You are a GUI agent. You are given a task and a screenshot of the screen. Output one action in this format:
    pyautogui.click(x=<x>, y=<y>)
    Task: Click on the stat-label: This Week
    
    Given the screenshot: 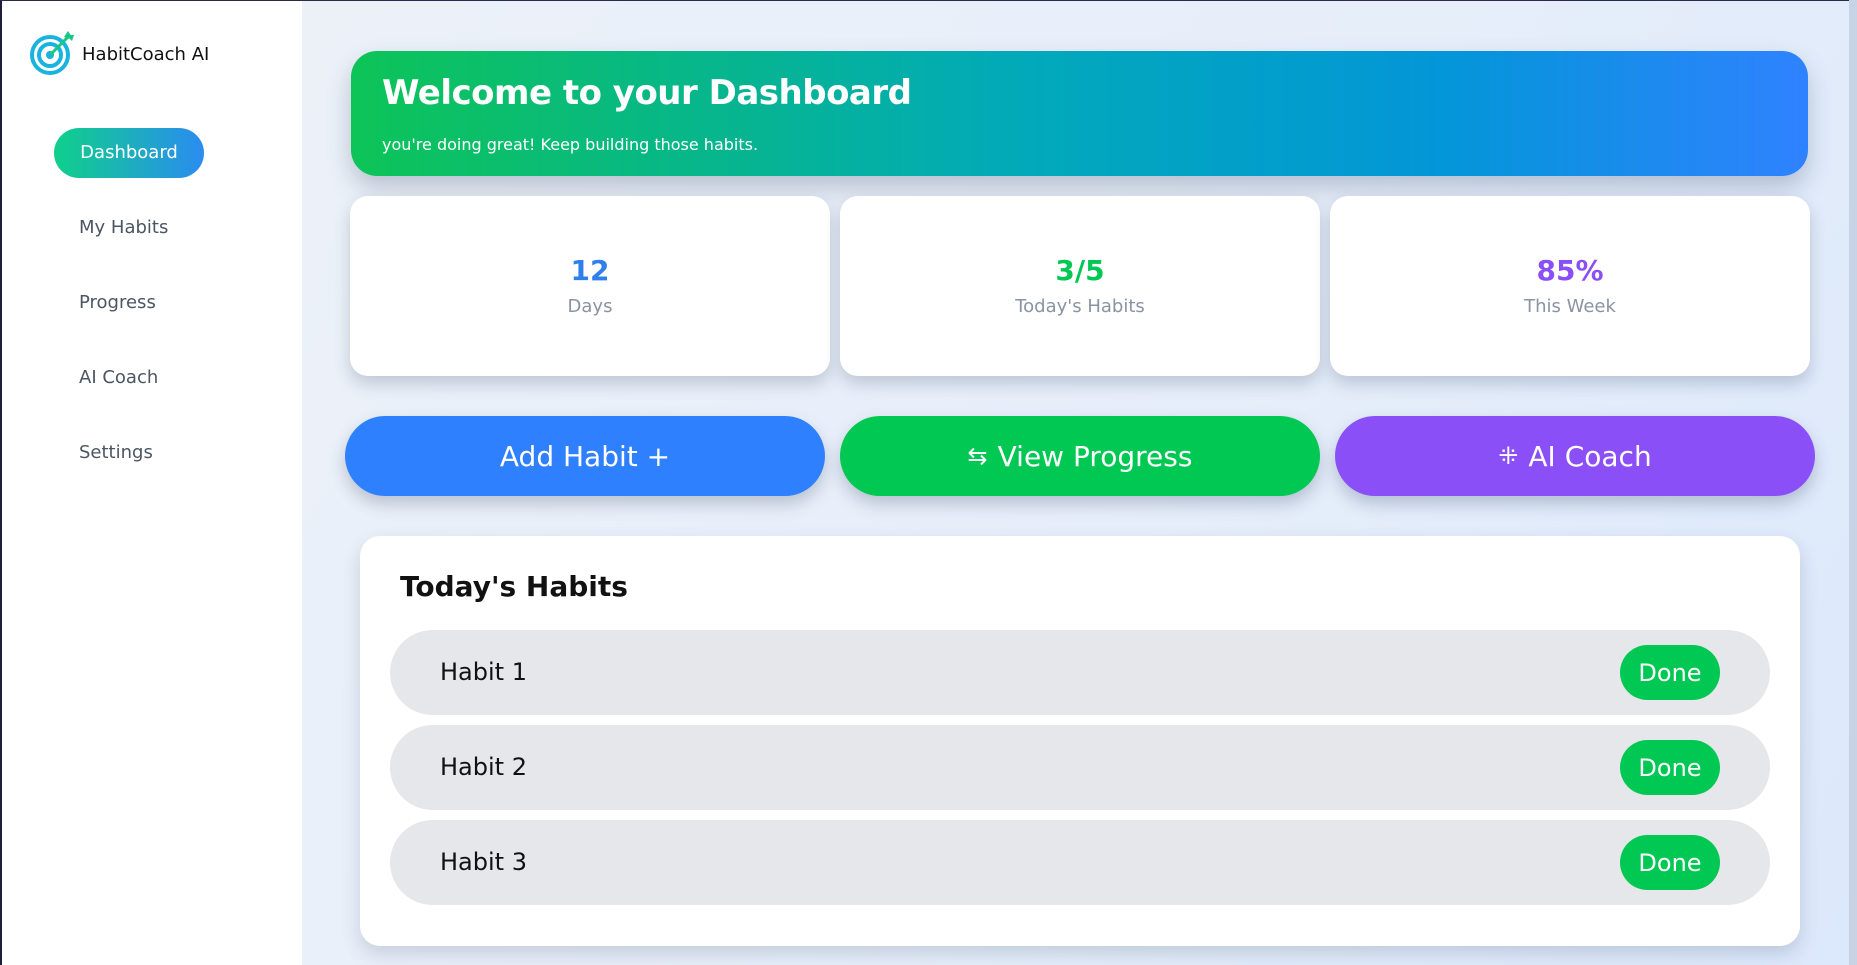 What is the action you would take?
    pyautogui.click(x=1570, y=306)
    